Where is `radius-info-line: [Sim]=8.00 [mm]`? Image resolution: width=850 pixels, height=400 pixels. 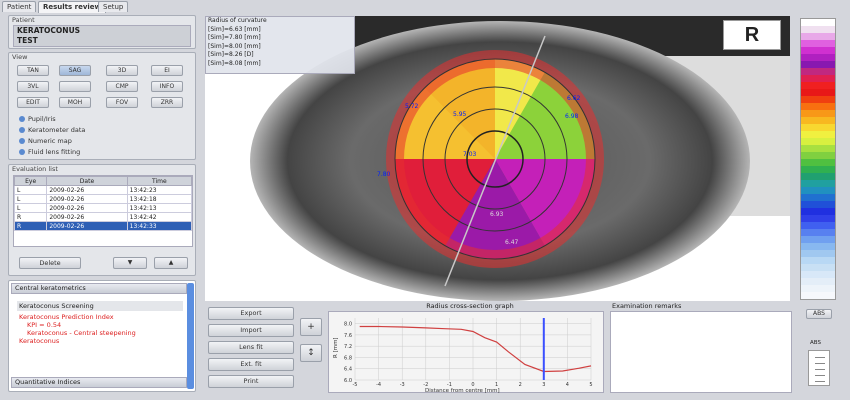 radius-info-line: [Sim]=8.00 [mm] is located at coordinates (234, 46).